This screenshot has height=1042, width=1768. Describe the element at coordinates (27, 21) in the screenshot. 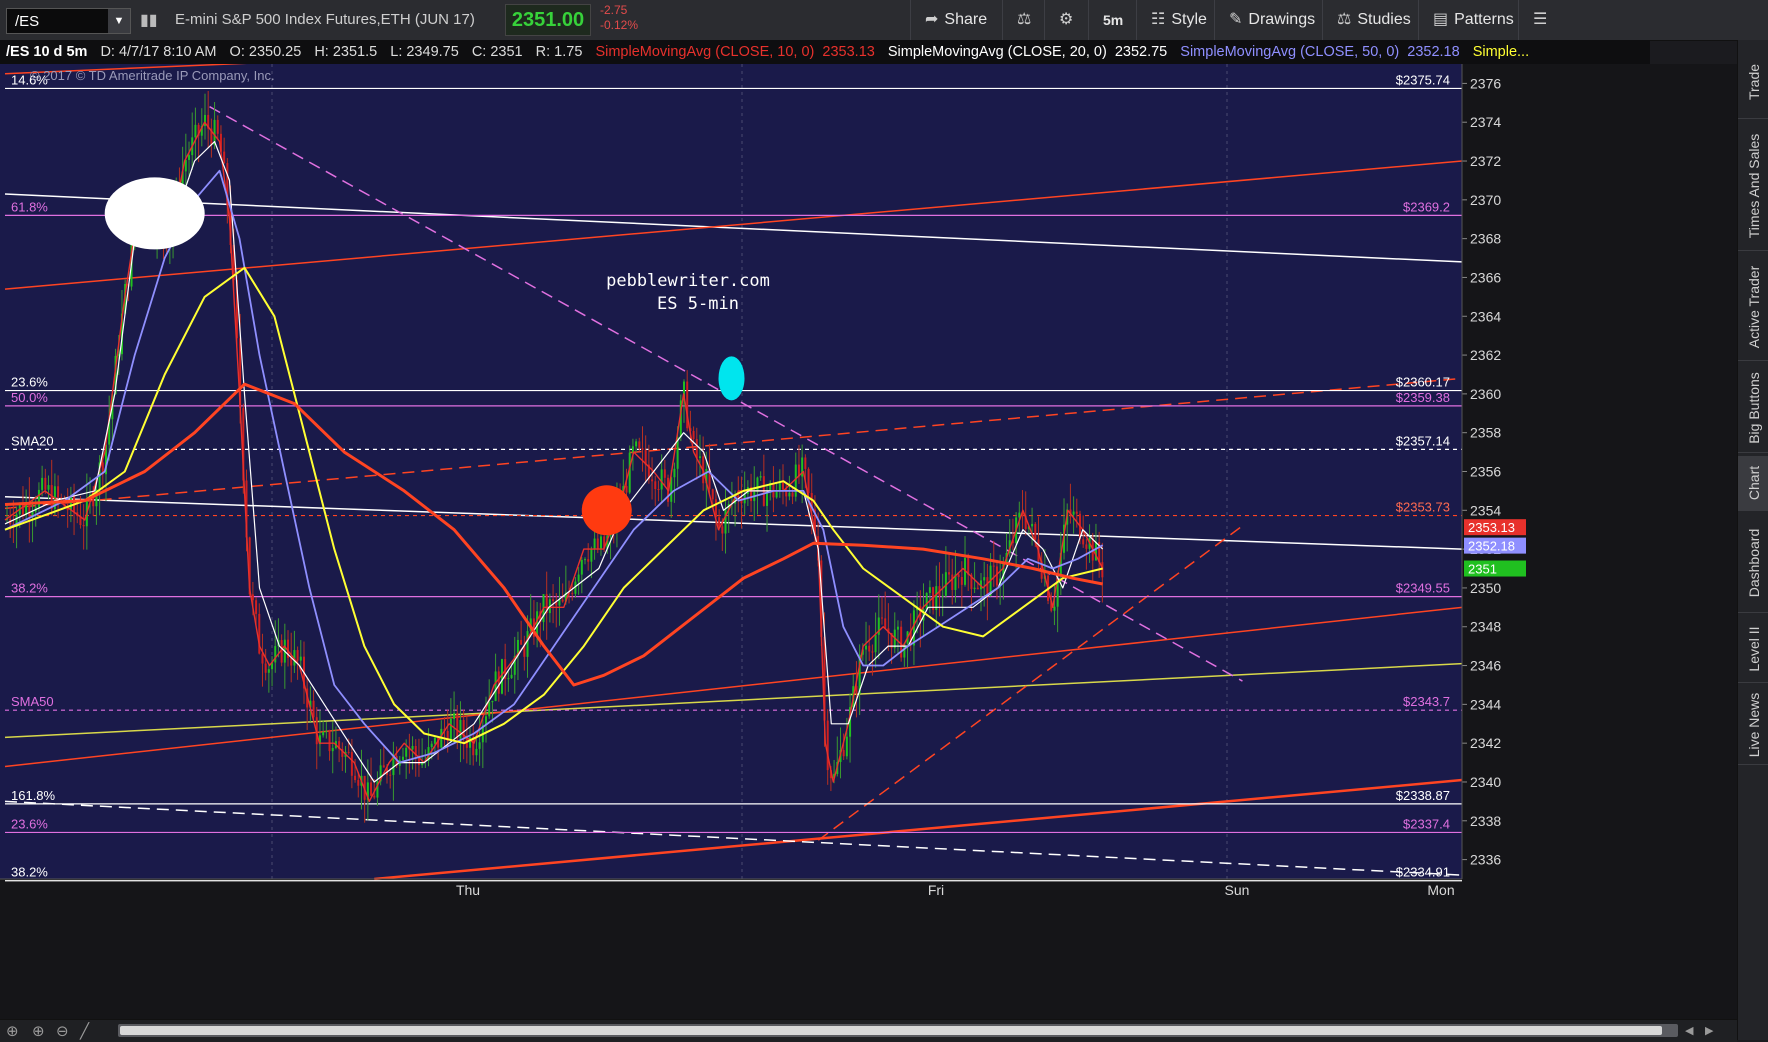

I see `symbol-text: /ES` at that location.